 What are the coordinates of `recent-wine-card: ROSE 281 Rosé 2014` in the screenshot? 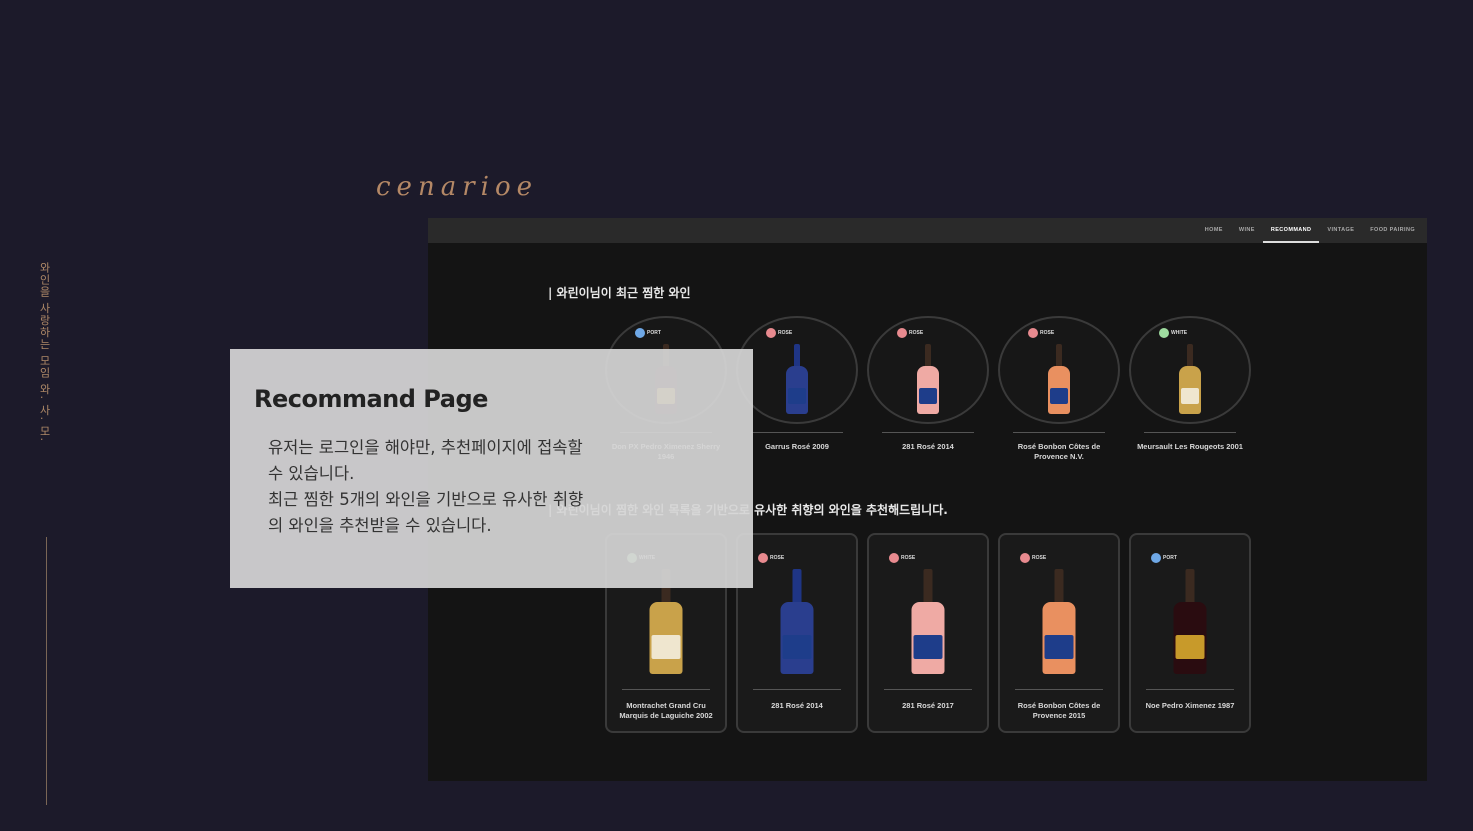 It's located at (928, 389).